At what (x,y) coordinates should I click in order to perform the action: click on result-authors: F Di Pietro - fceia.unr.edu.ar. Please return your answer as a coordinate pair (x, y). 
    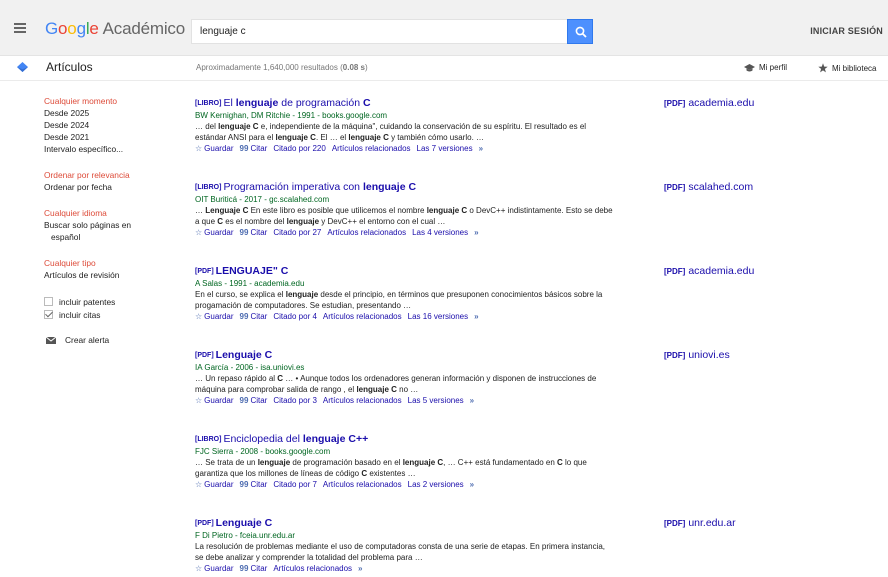
    Looking at the image, I should click on (245, 535).